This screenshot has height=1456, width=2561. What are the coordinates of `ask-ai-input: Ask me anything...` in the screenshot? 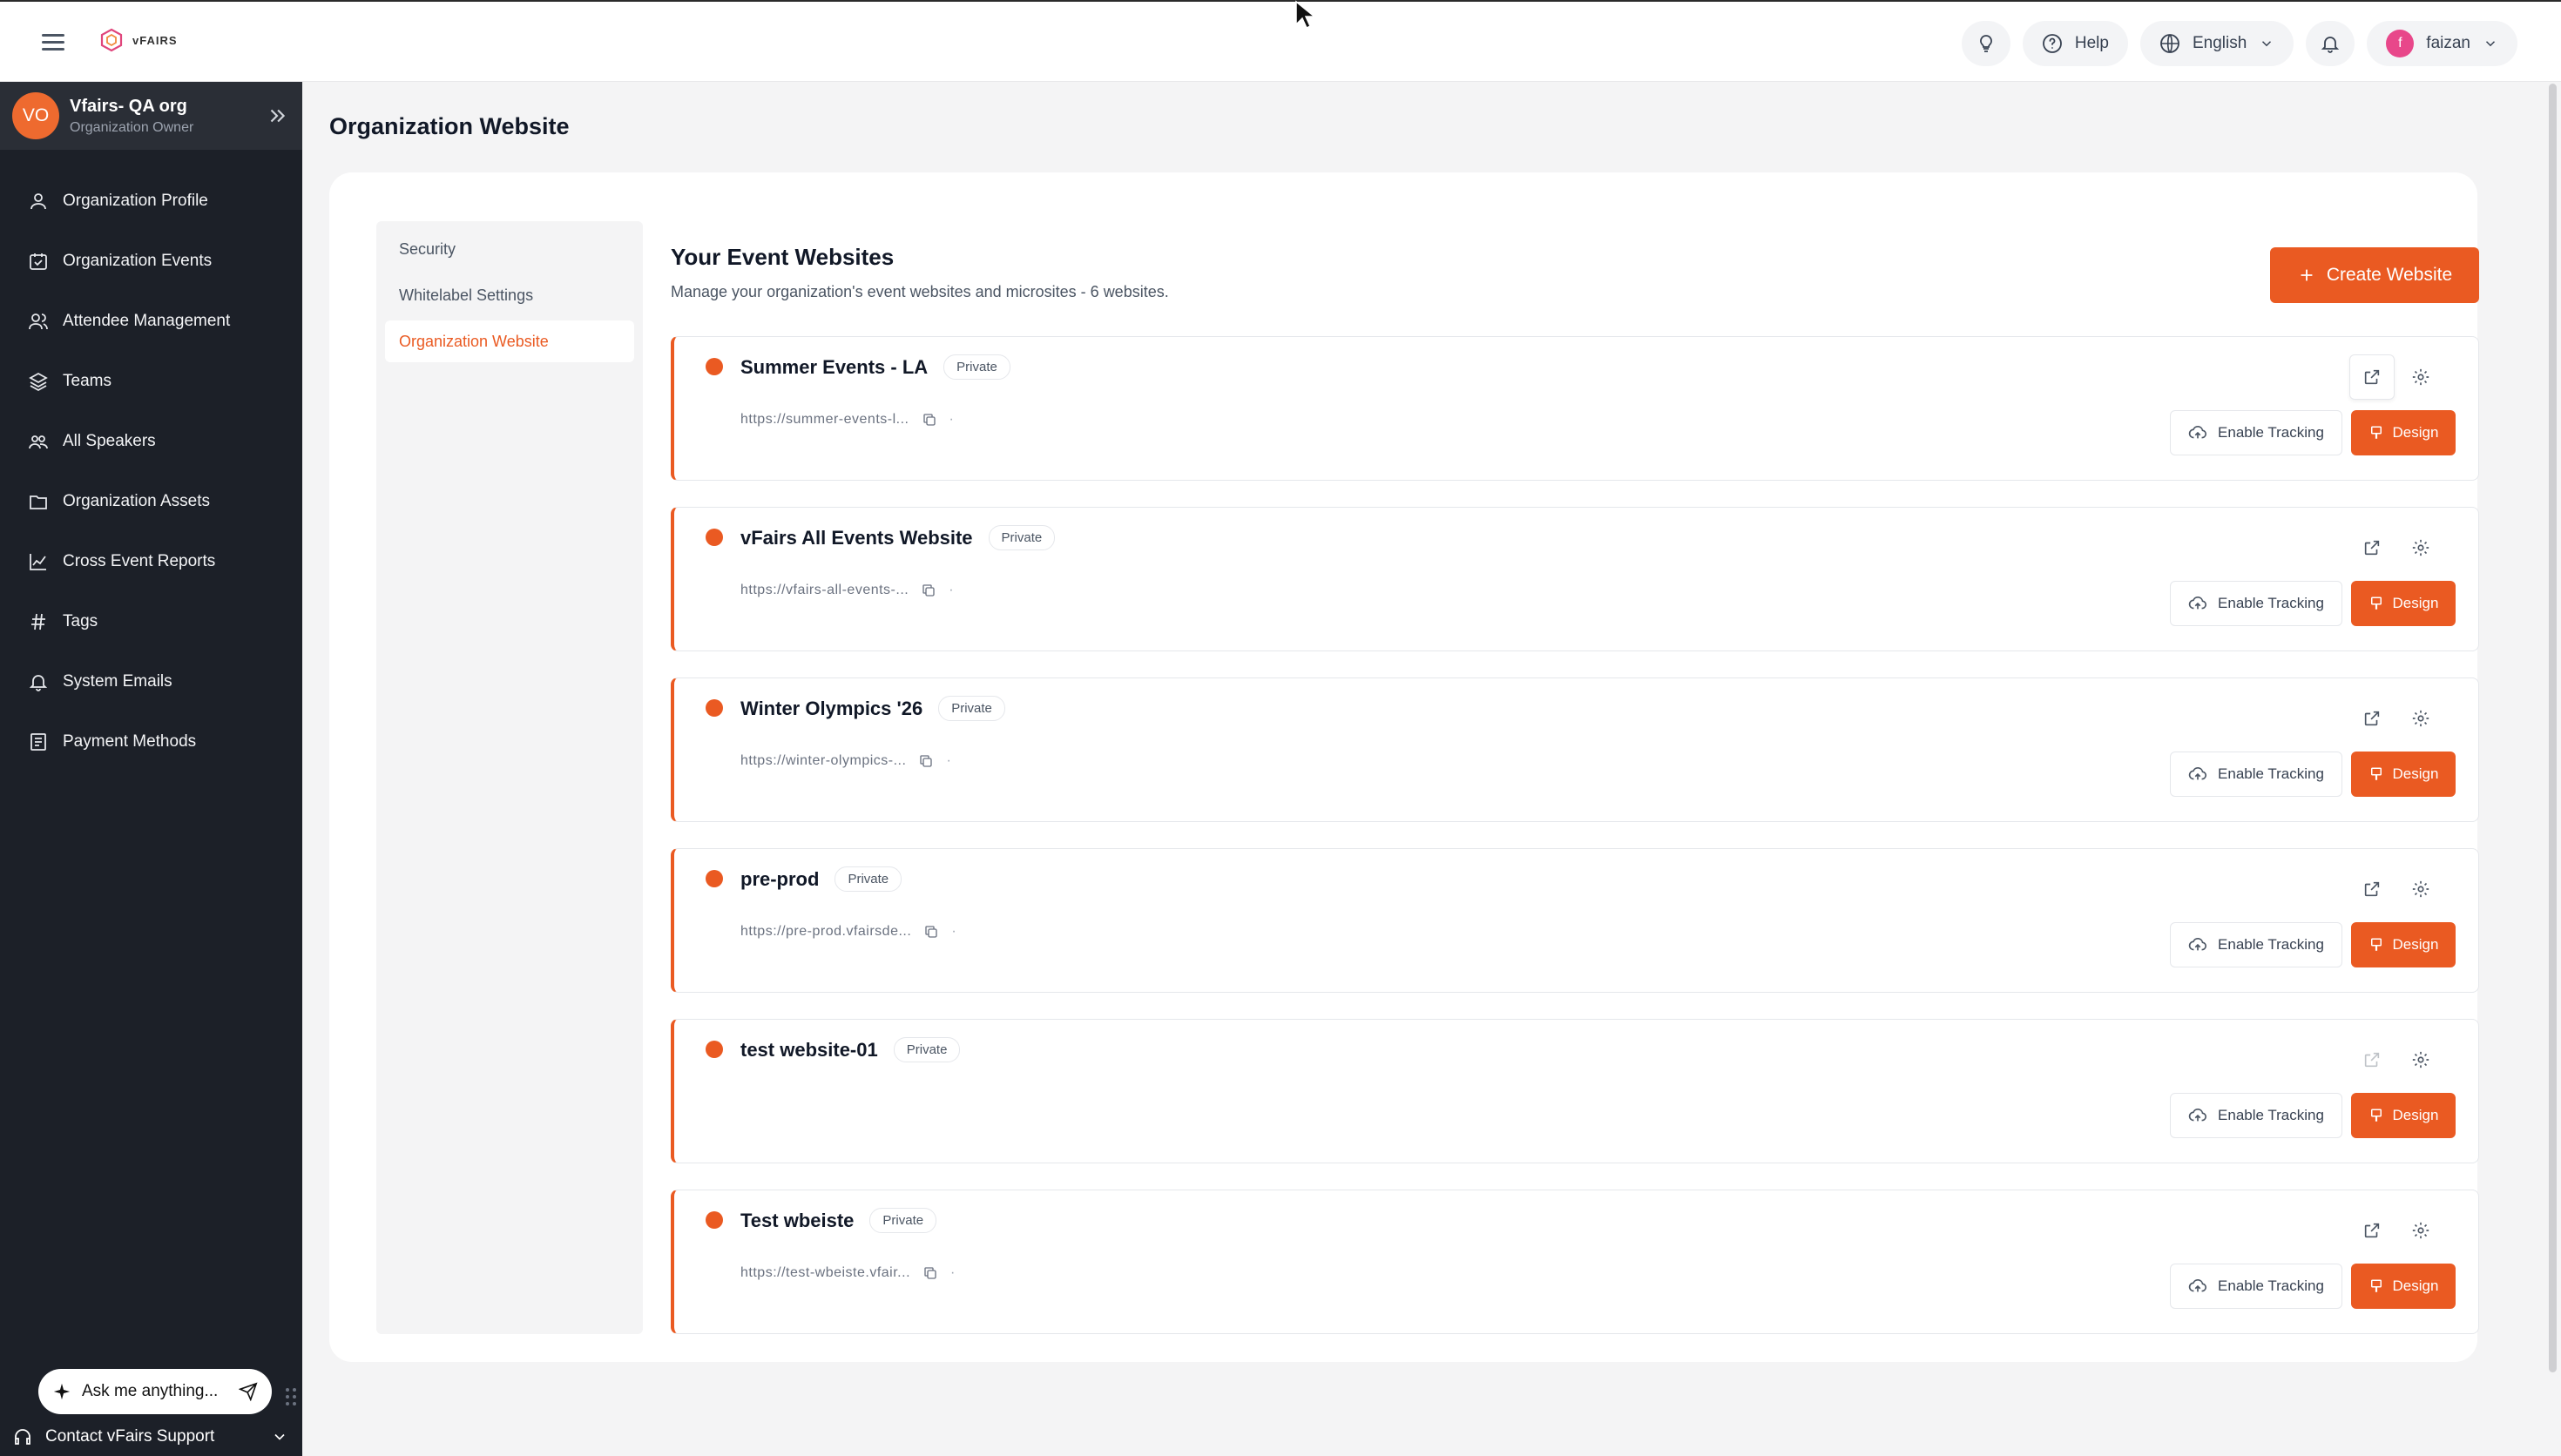 It's located at (155, 1391).